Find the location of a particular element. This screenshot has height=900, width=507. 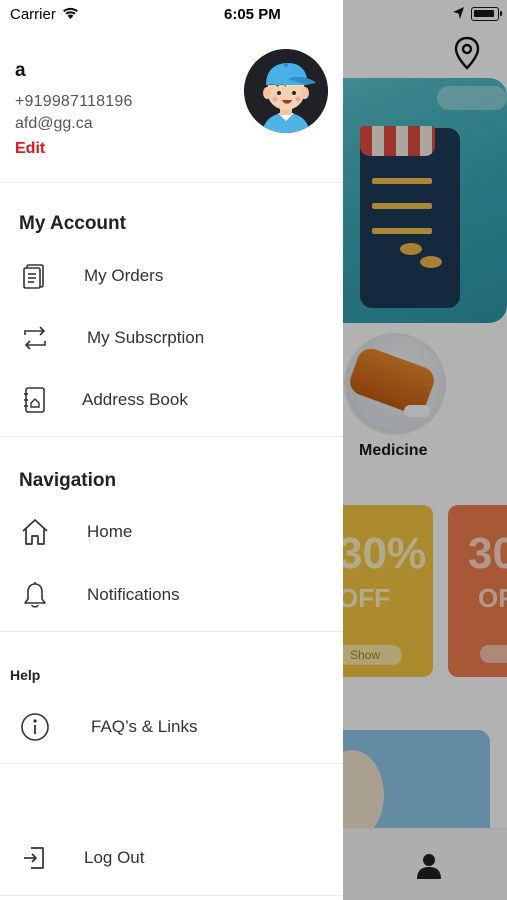

section-title-navigation: Navigation is located at coordinates (68, 480).